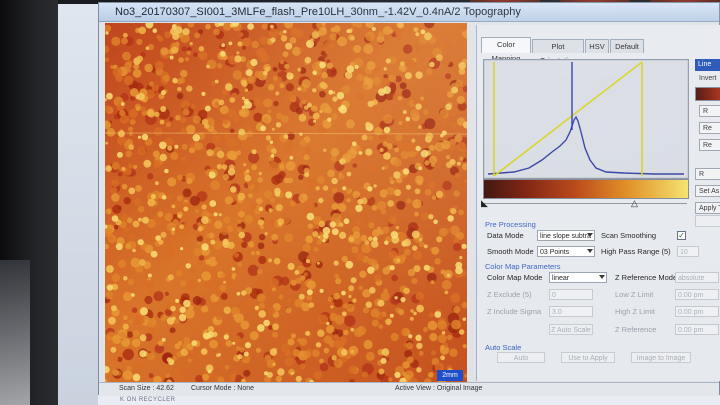 Image resolution: width=720 pixels, height=405 pixels. Describe the element at coordinates (521, 357) in the screenshot. I see `auto-button: Auto` at that location.